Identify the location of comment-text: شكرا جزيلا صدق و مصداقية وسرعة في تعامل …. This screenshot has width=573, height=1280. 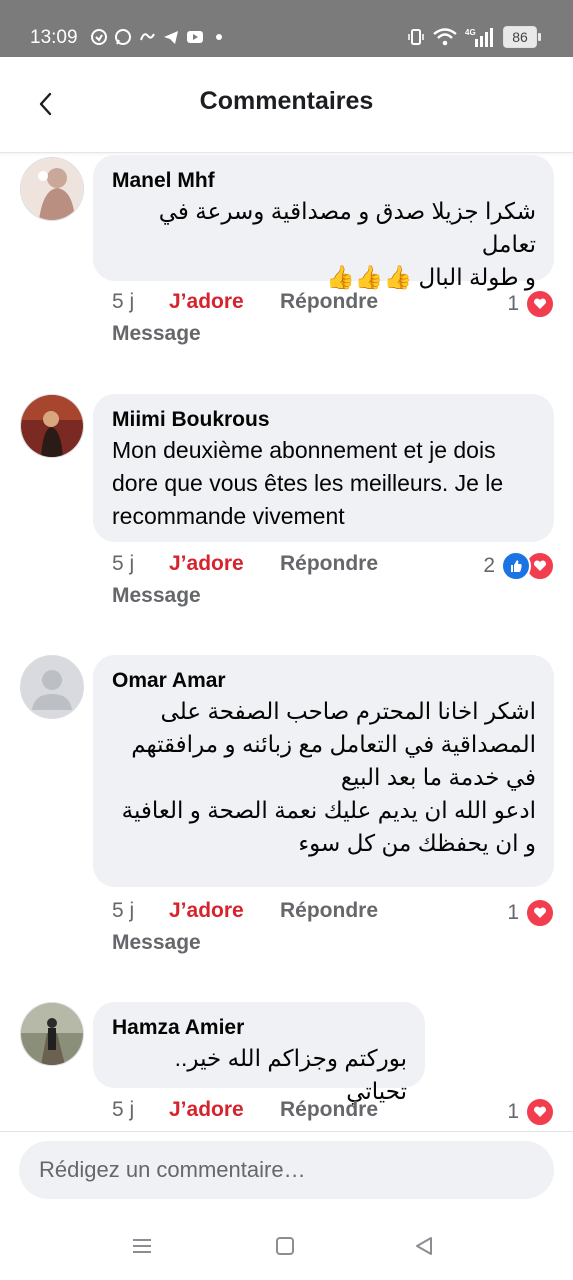
(347, 244).